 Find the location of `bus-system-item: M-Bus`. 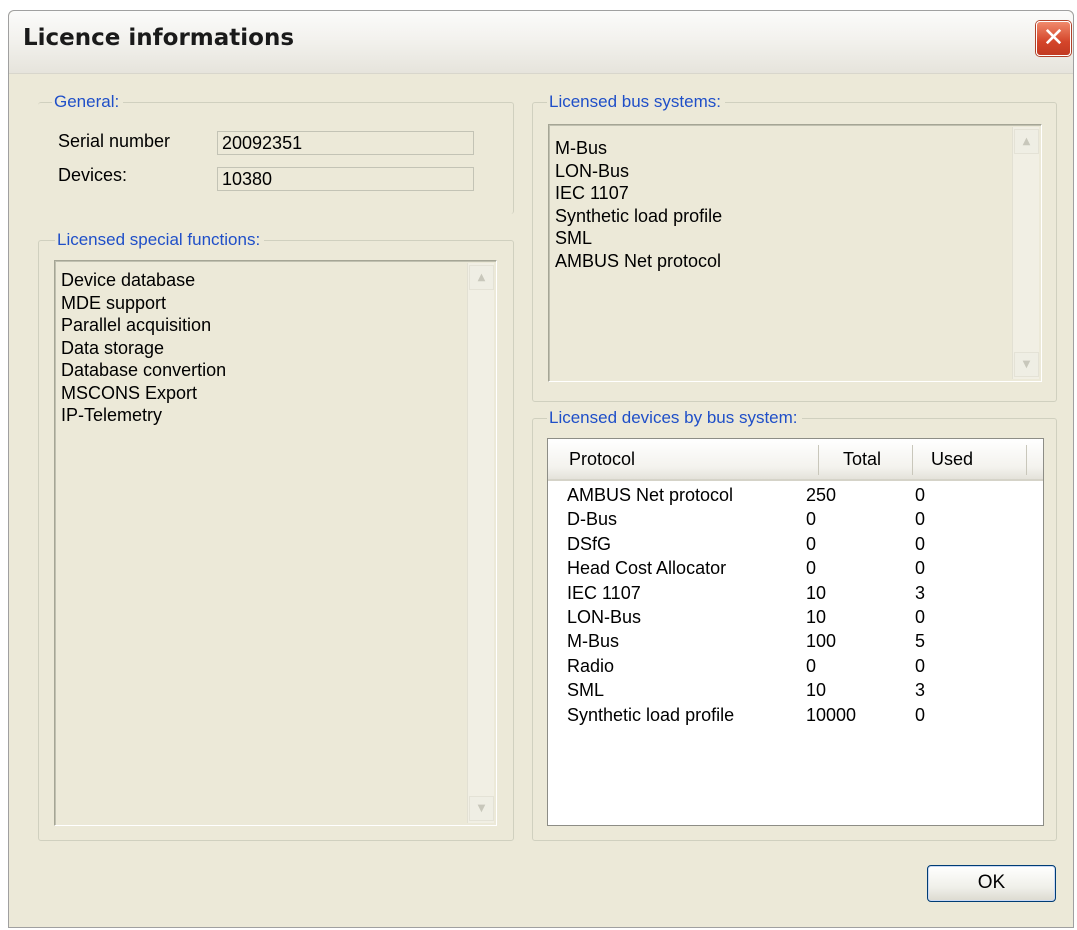

bus-system-item: M-Bus is located at coordinates (638, 148).